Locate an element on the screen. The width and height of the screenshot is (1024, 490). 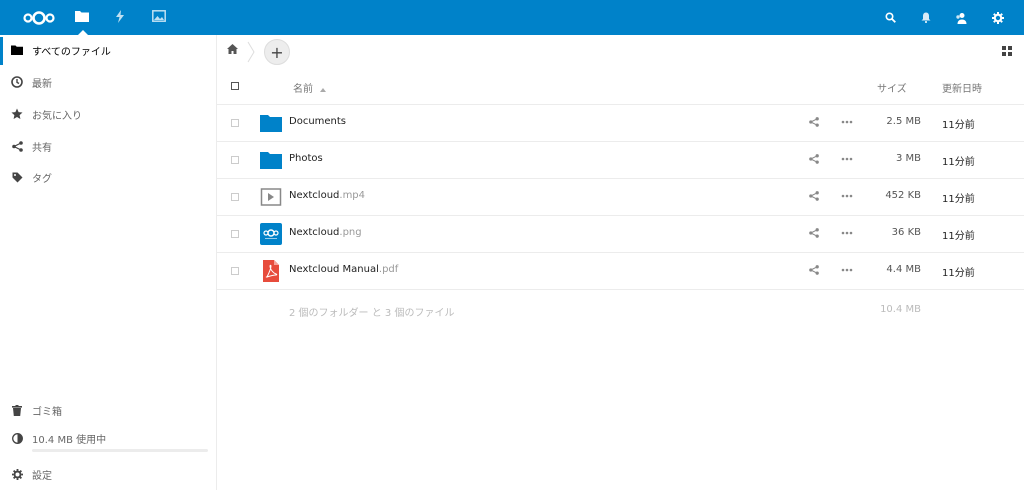
sidebar-item-shares: 共有 is located at coordinates (108, 146).